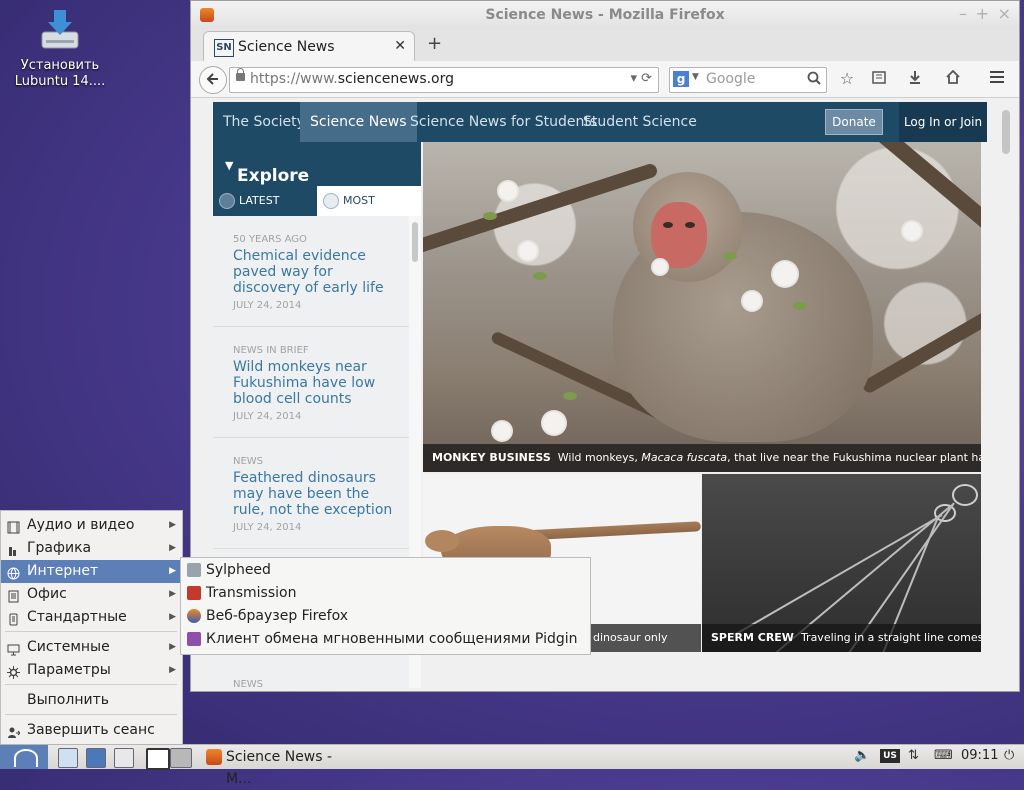 The height and width of the screenshot is (790, 1024). Describe the element at coordinates (385, 616) in the screenshot. I see `submenu-item-firefox: Веб-браузер Firefox` at that location.